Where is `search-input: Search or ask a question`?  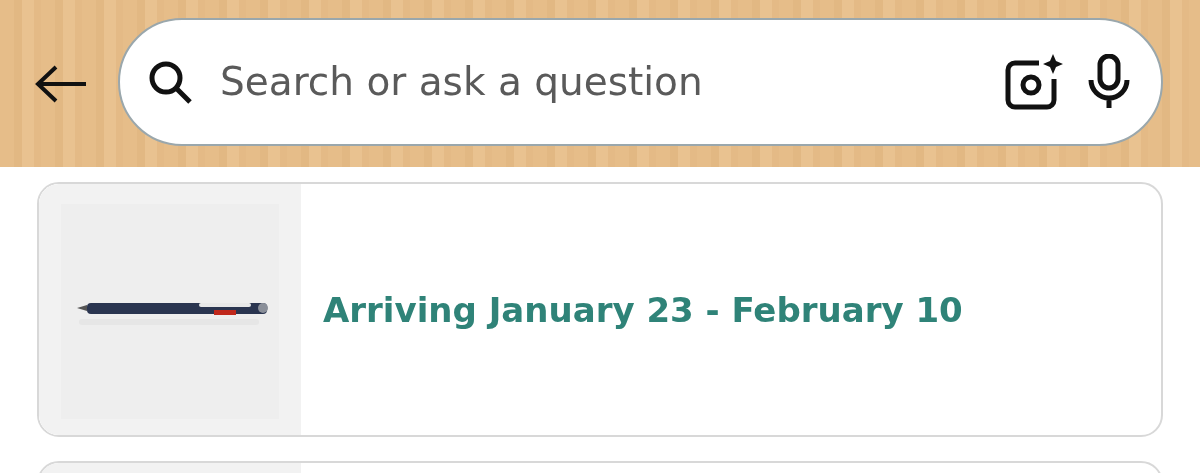 search-input: Search or ask a question is located at coordinates (598, 81).